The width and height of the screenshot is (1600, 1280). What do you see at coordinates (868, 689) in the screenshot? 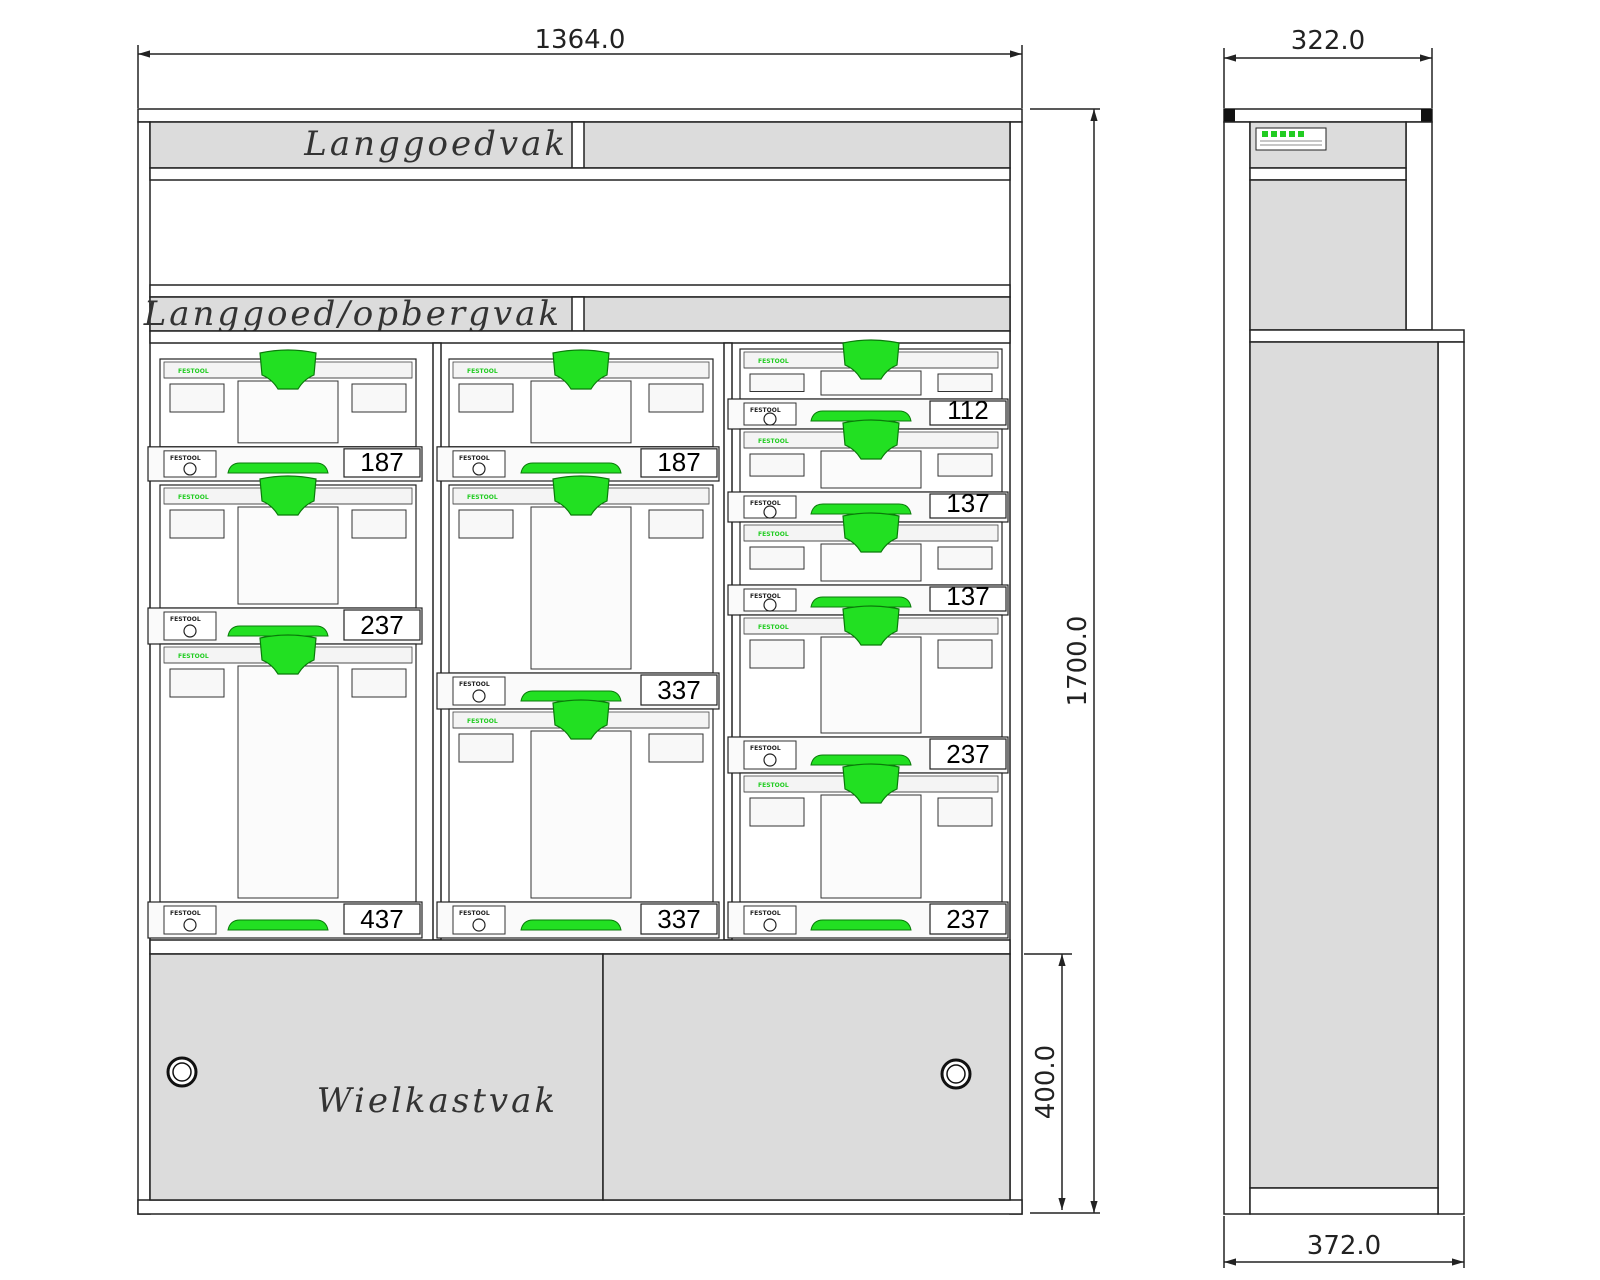
I see `systainer-right-4: FESTOOL FESTOOL 237` at bounding box center [868, 689].